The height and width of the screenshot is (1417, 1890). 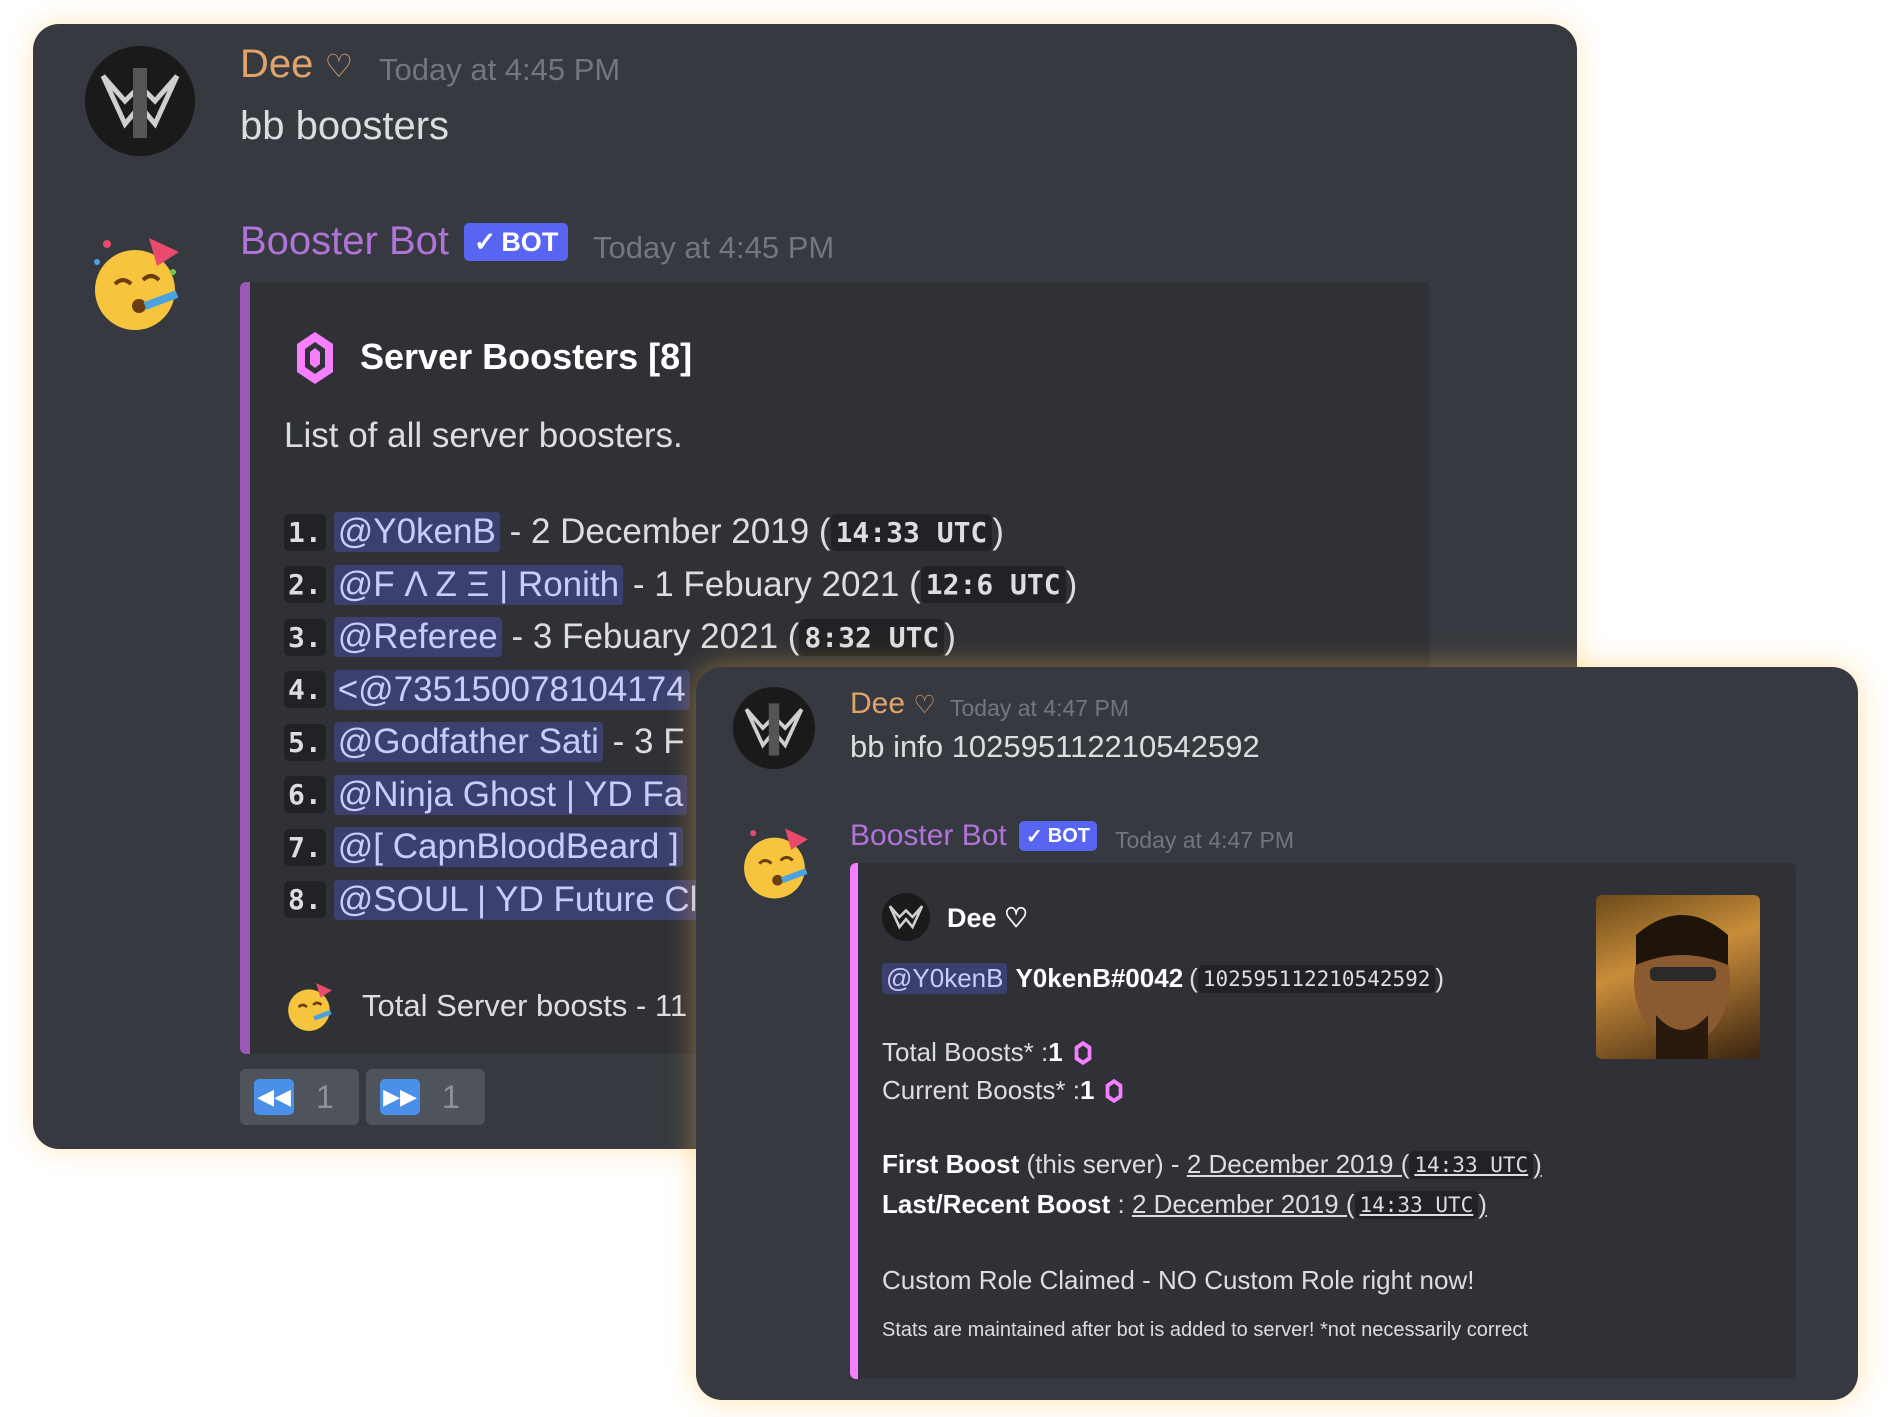 What do you see at coordinates (1055, 1052) in the screenshot?
I see `total-boosts-value: 1` at bounding box center [1055, 1052].